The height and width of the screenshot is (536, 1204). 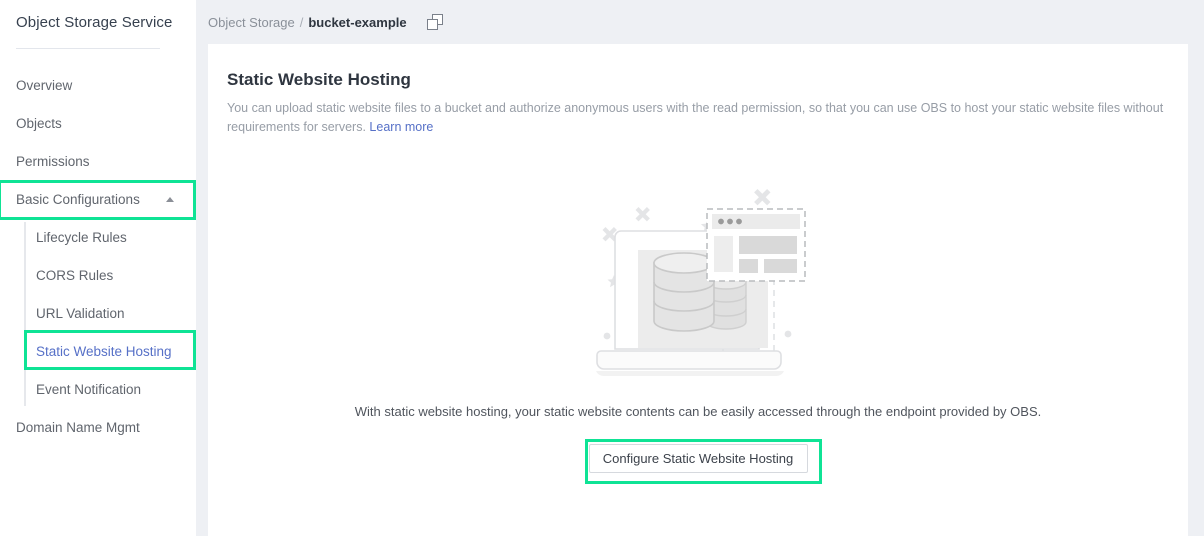 I want to click on sidebar-item-cors-rules: CORS Rules, so click(x=98, y=275).